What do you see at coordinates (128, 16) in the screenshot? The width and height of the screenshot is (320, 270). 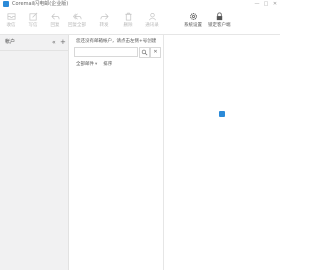 I see `delete-icon` at bounding box center [128, 16].